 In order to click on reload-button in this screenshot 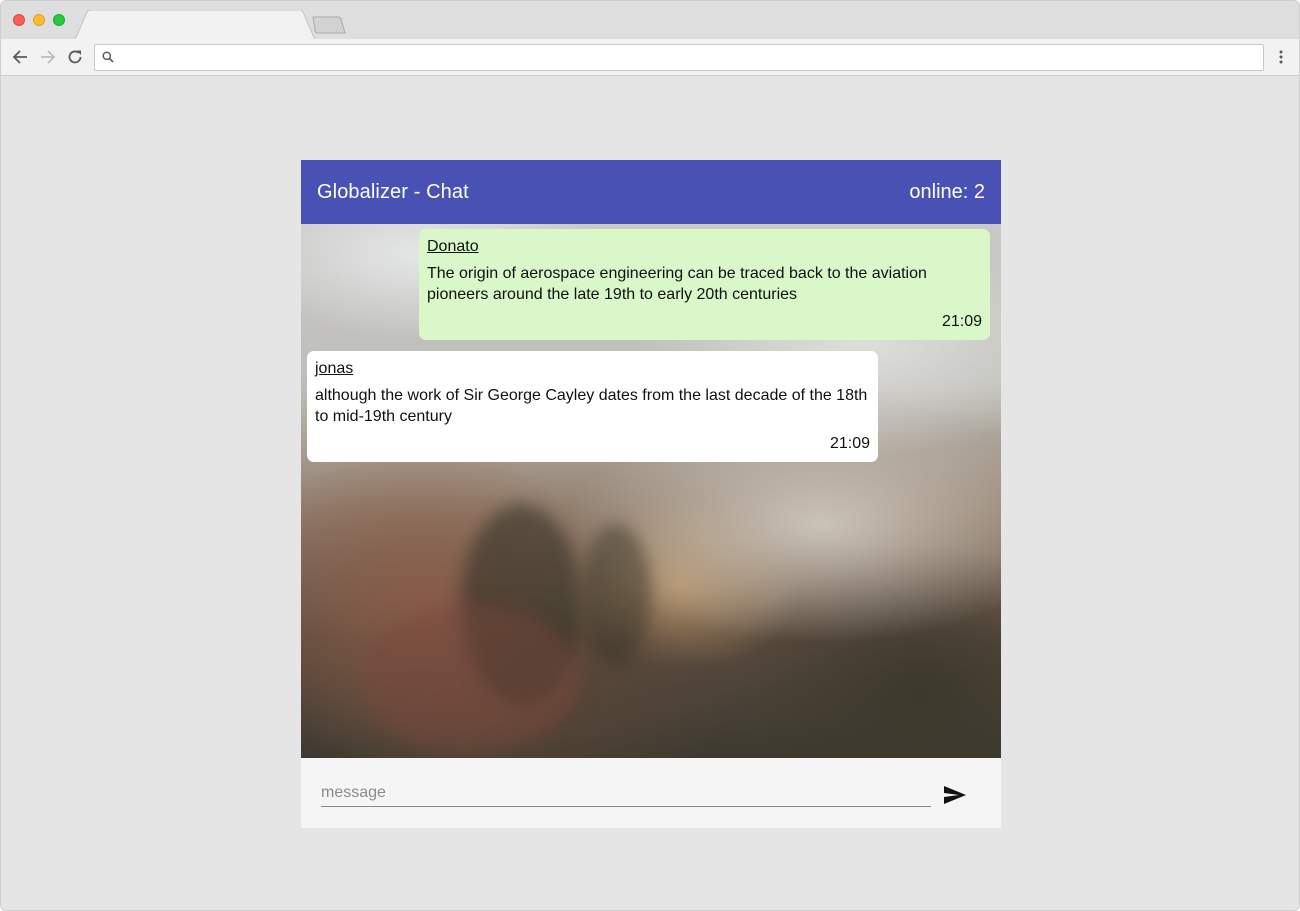, I will do `click(75, 57)`.